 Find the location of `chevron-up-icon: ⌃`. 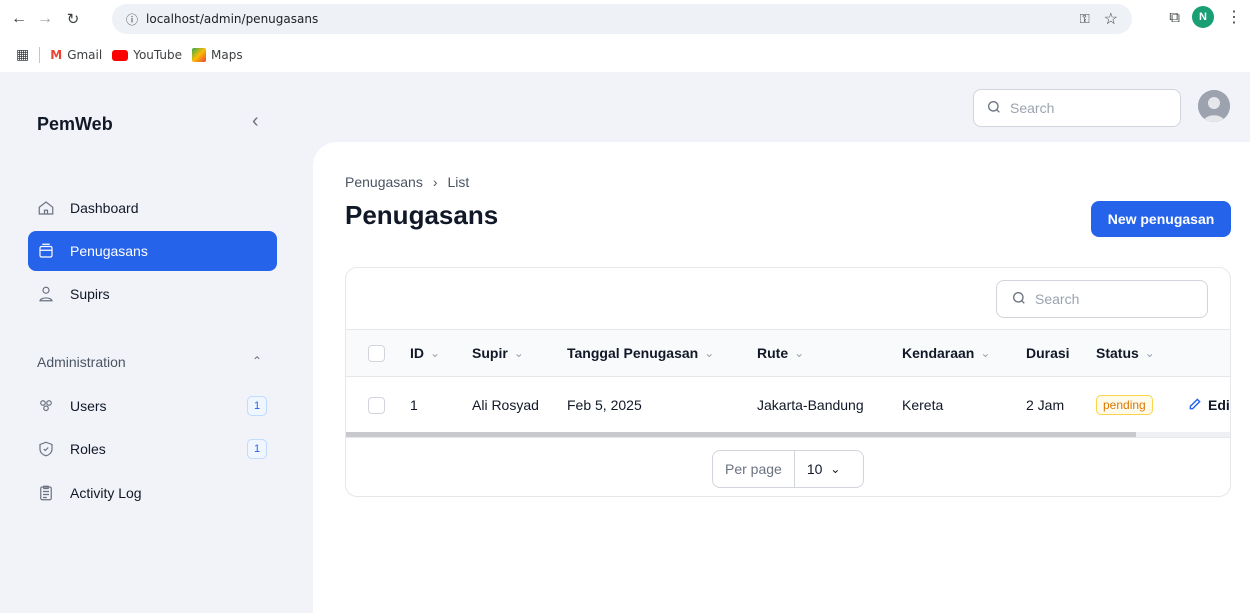

chevron-up-icon: ⌃ is located at coordinates (257, 361).